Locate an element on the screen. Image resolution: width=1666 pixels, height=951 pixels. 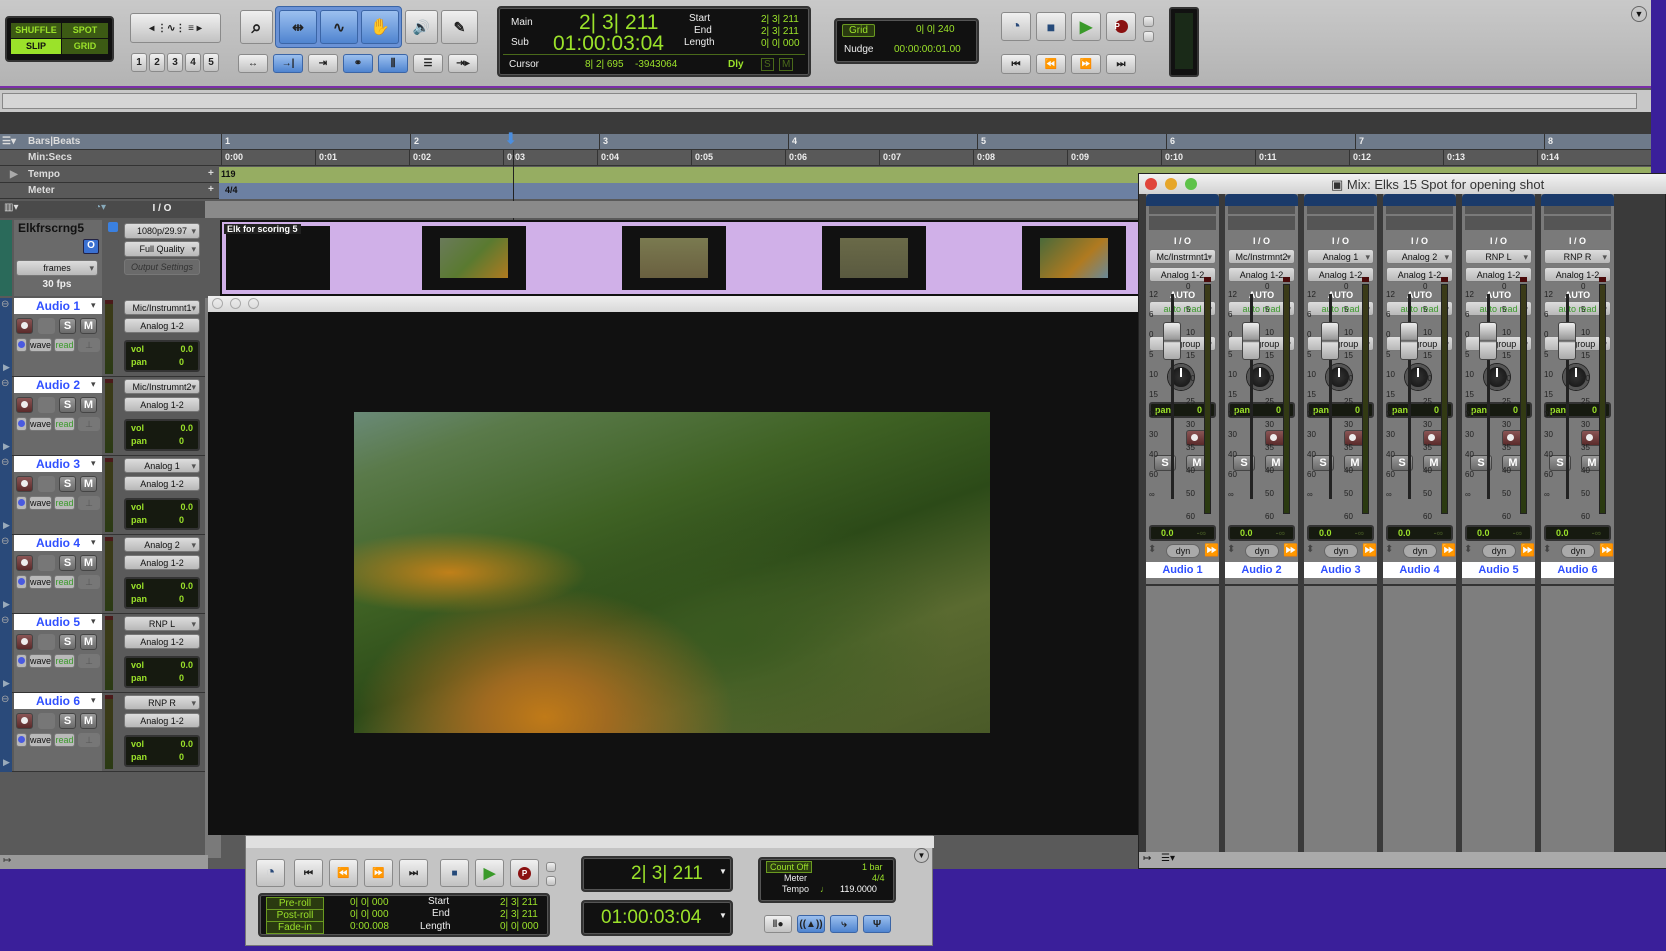
keyboard-focus-button: ⇥▸ is located at coordinates (463, 63).